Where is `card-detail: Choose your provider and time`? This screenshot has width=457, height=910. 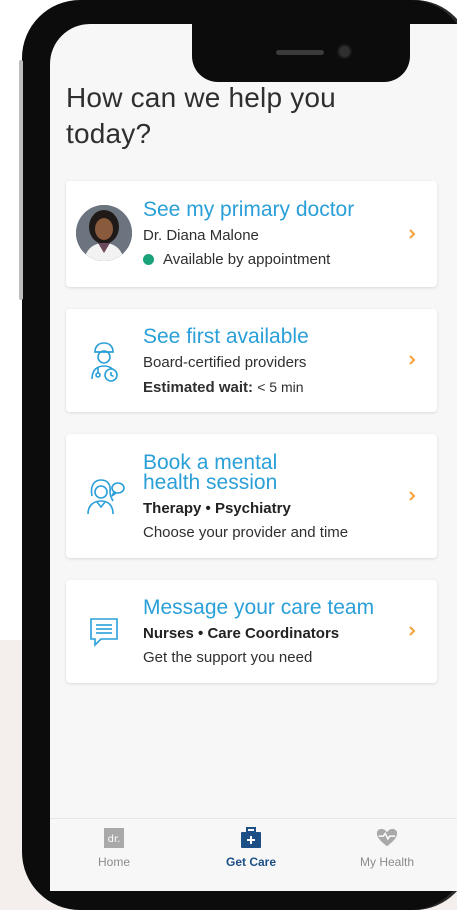 card-detail: Choose your provider and time is located at coordinates (246, 532).